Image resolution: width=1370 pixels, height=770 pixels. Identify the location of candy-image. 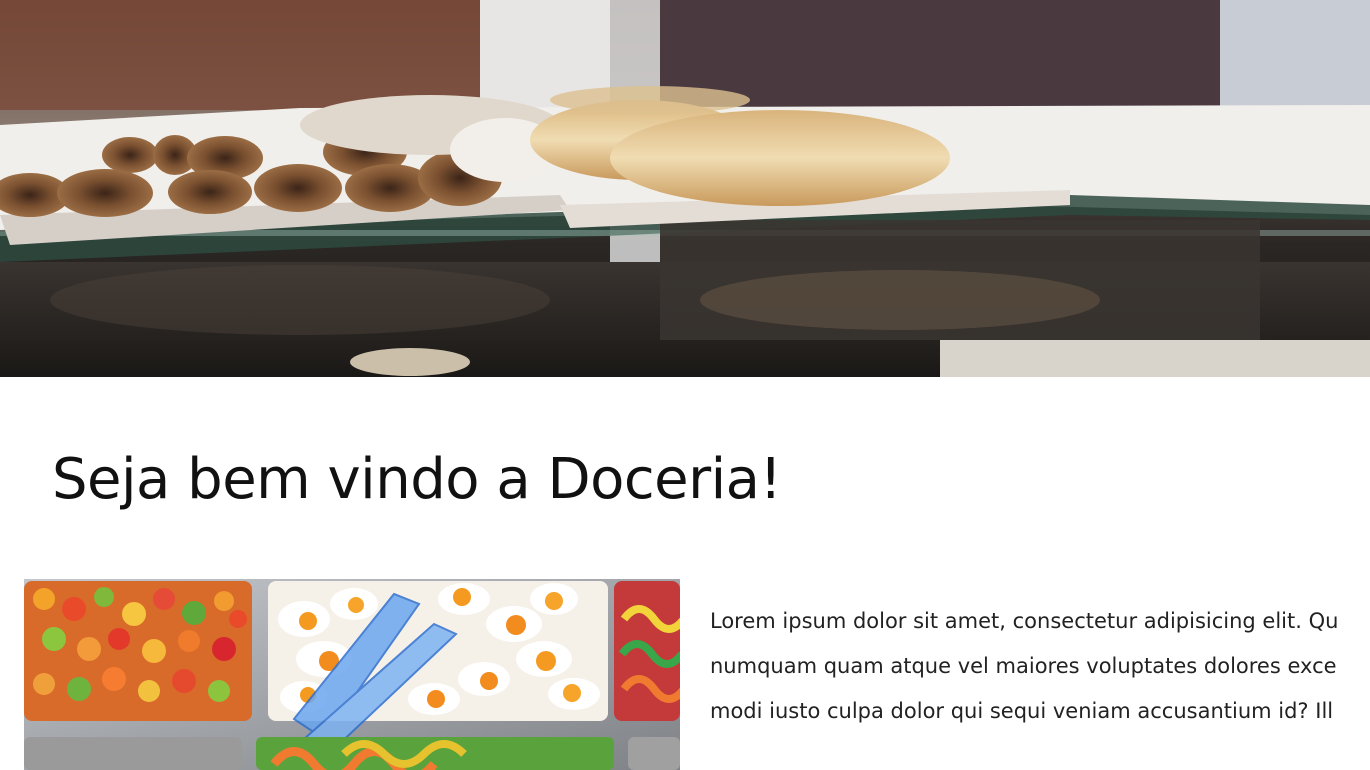
(352, 674).